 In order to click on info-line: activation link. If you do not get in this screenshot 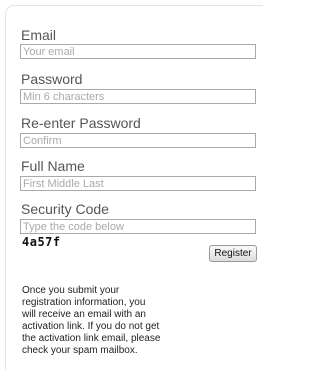, I will do `click(91, 326)`.